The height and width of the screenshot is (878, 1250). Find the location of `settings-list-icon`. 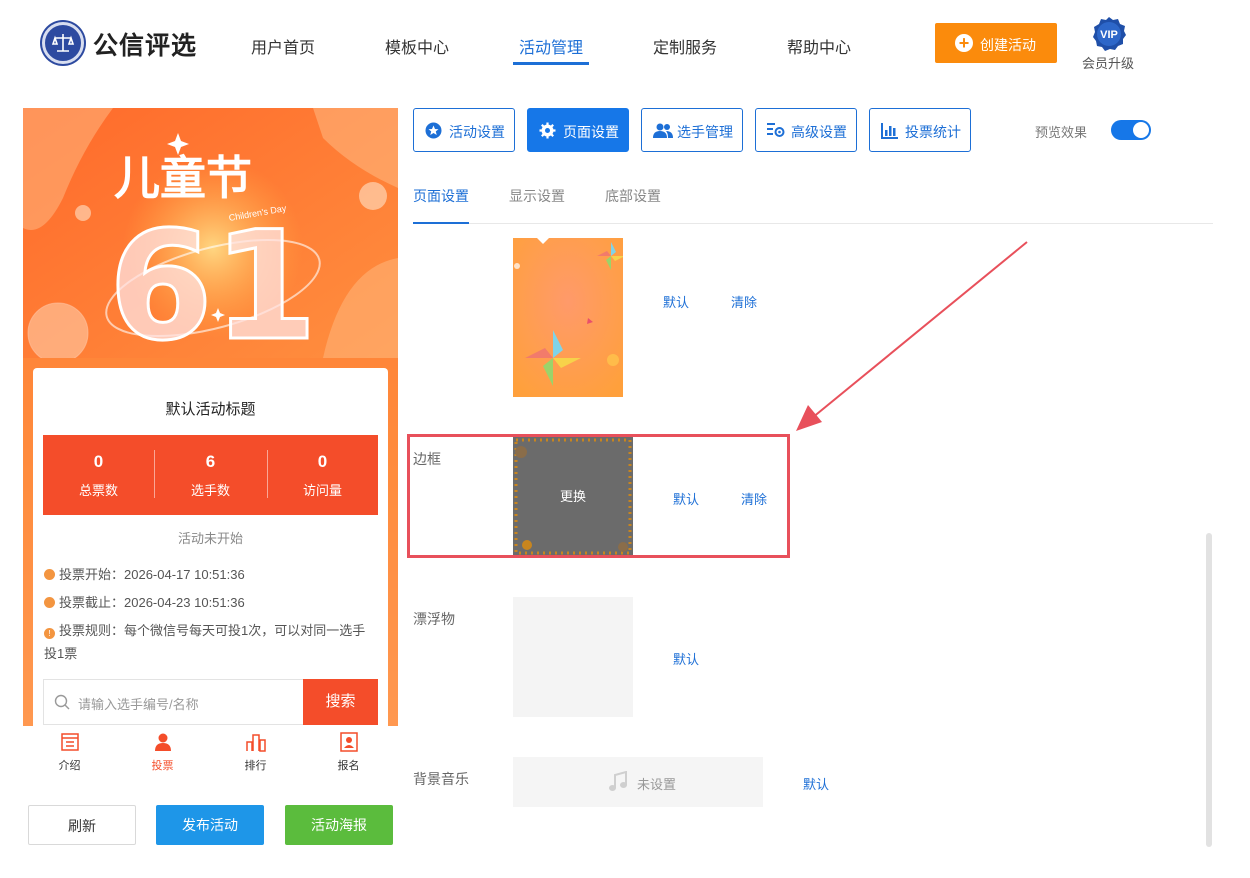

settings-list-icon is located at coordinates (776, 130).